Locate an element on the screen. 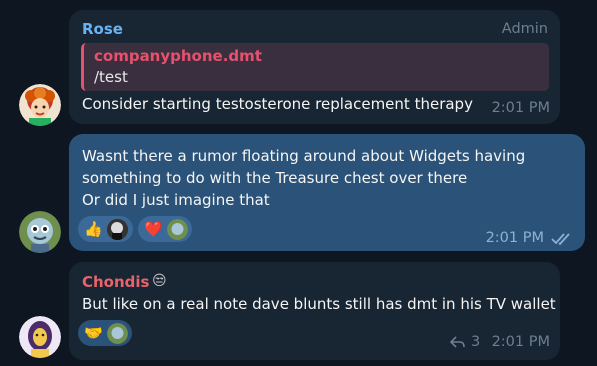  unamused-face-icon: 😒 is located at coordinates (159, 281).